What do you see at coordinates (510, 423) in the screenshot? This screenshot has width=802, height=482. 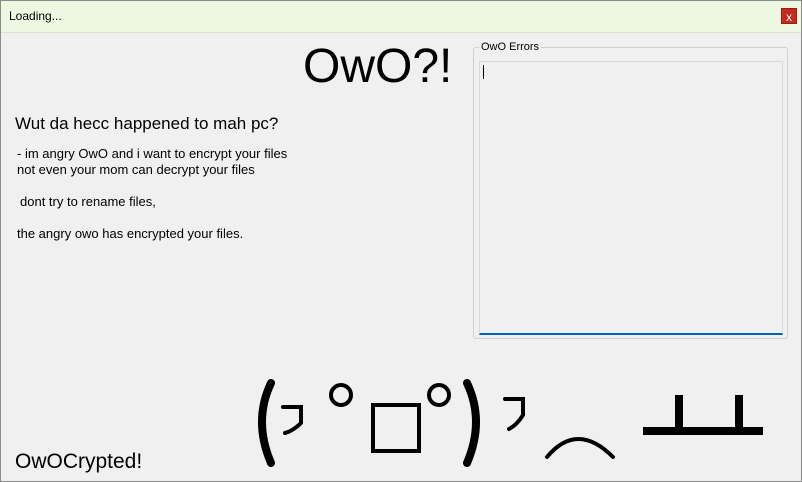 I see `table-flip-emoticon` at bounding box center [510, 423].